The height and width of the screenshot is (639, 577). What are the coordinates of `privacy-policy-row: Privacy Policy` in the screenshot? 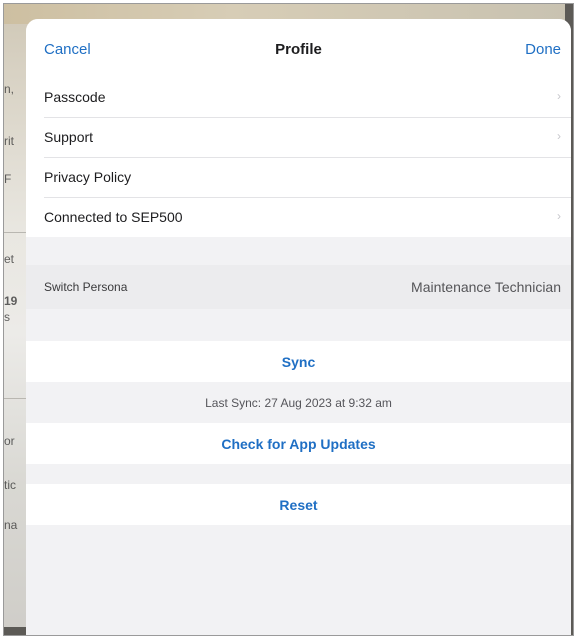 It's located at (298, 177).